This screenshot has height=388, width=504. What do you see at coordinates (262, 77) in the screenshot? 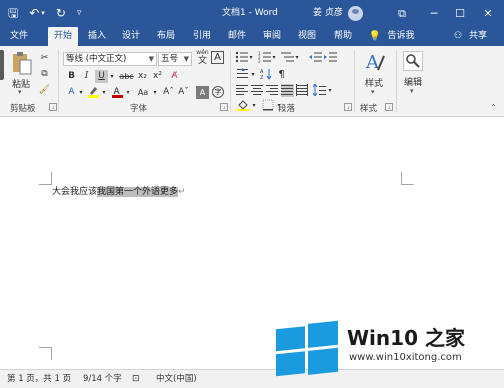
I see `svg-text: Z` at bounding box center [262, 77].